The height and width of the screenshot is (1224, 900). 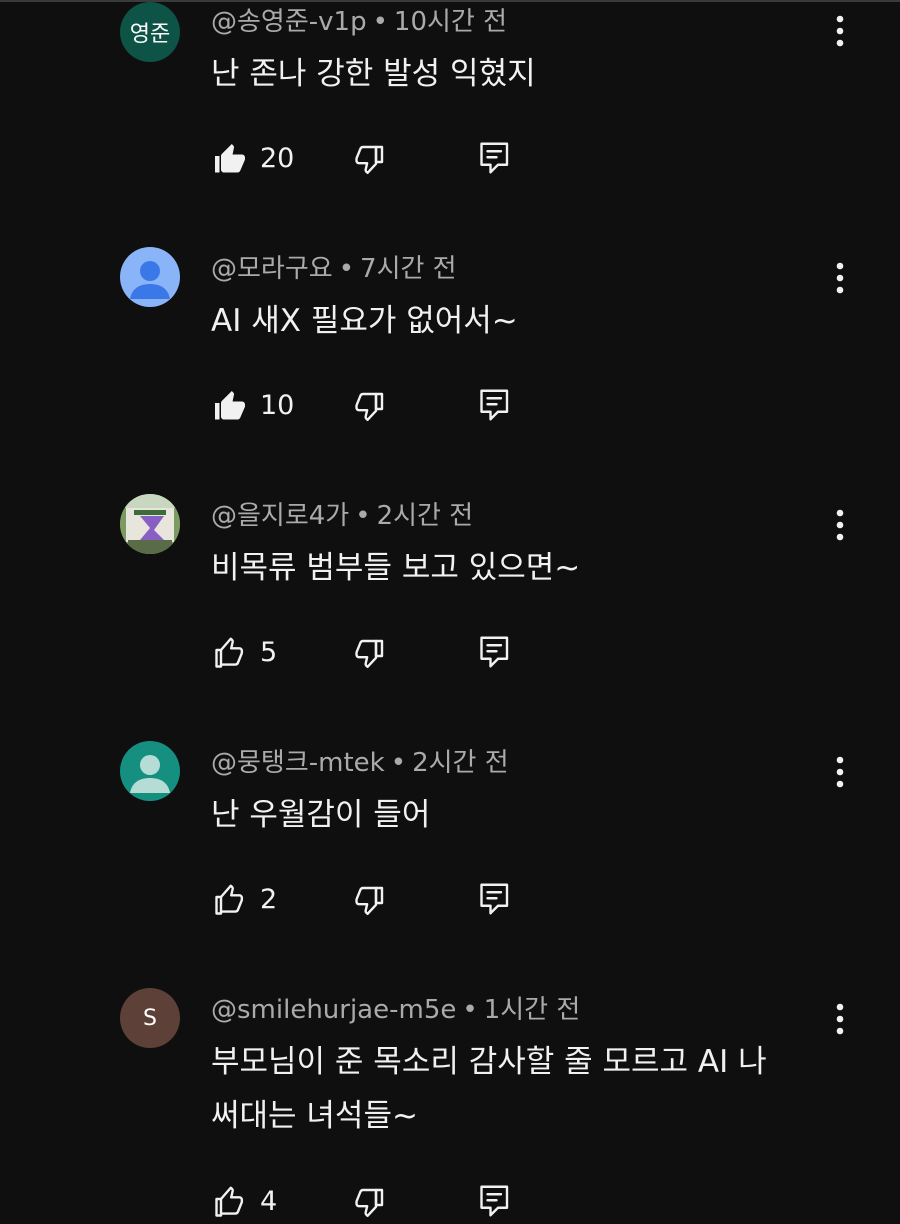 I want to click on like-button: 5, so click(x=244, y=653).